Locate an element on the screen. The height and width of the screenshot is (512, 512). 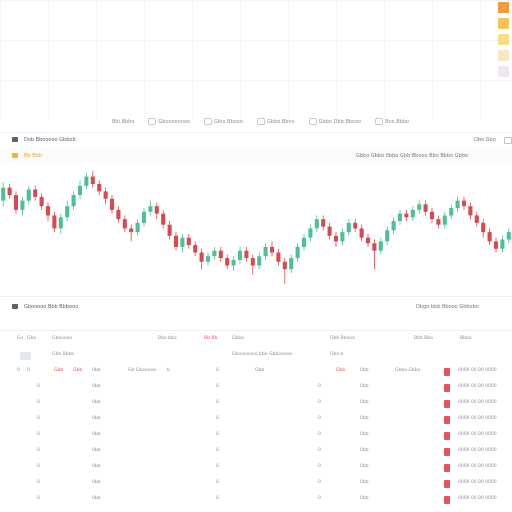
col-header-7: Bbb Bbo is located at coordinates (423, 338).